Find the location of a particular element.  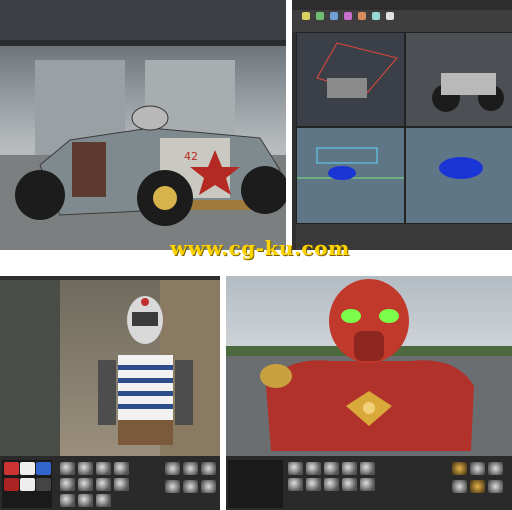

material-swatches is located at coordinates (27, 484).